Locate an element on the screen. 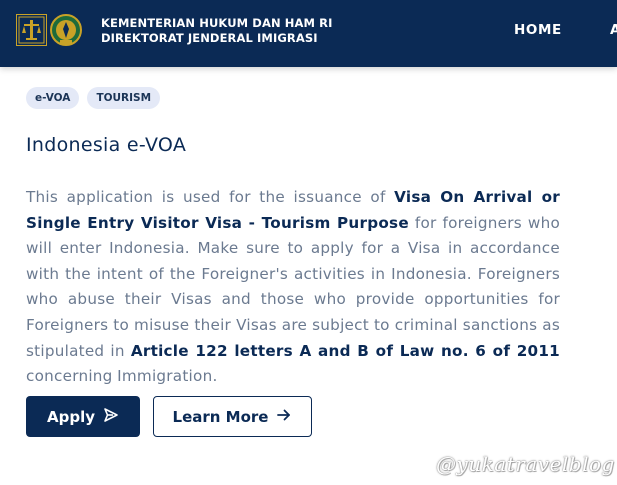 This screenshot has width=617, height=485. tag-list: e-VOA TOURISM is located at coordinates (93, 98).